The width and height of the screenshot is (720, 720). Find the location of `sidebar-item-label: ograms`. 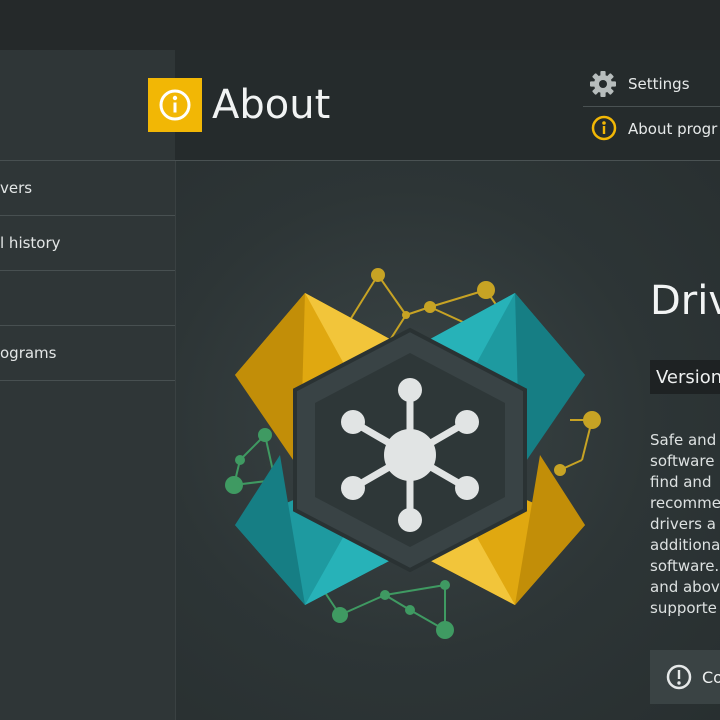

sidebar-item-label: ograms is located at coordinates (28, 353).